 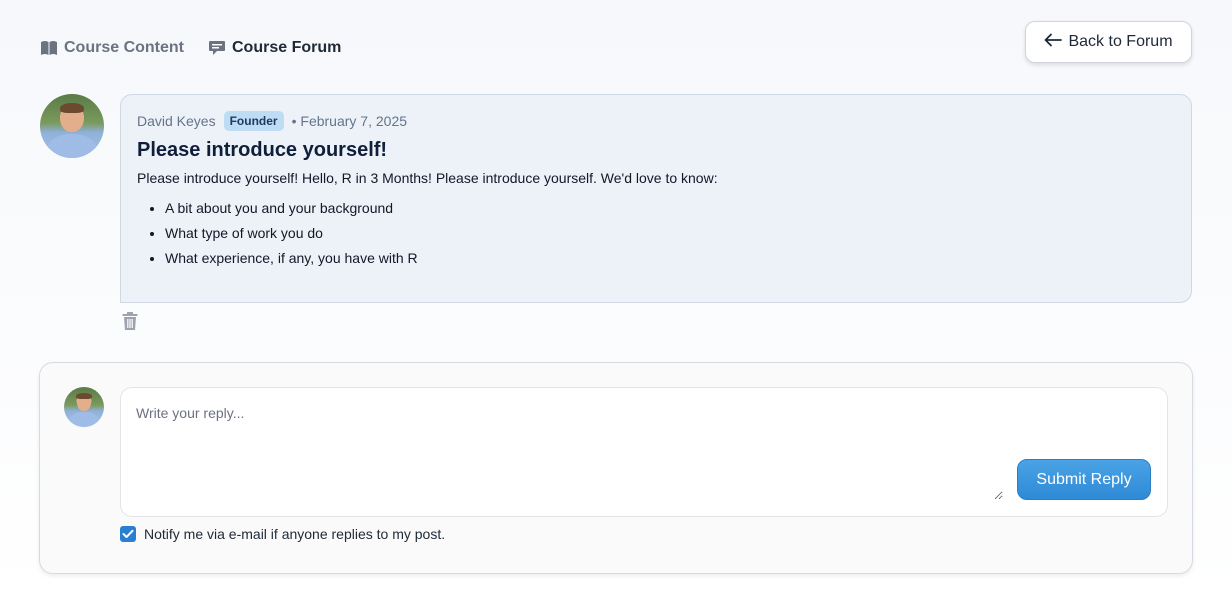 I want to click on post-author: David Keyes, so click(x=176, y=121).